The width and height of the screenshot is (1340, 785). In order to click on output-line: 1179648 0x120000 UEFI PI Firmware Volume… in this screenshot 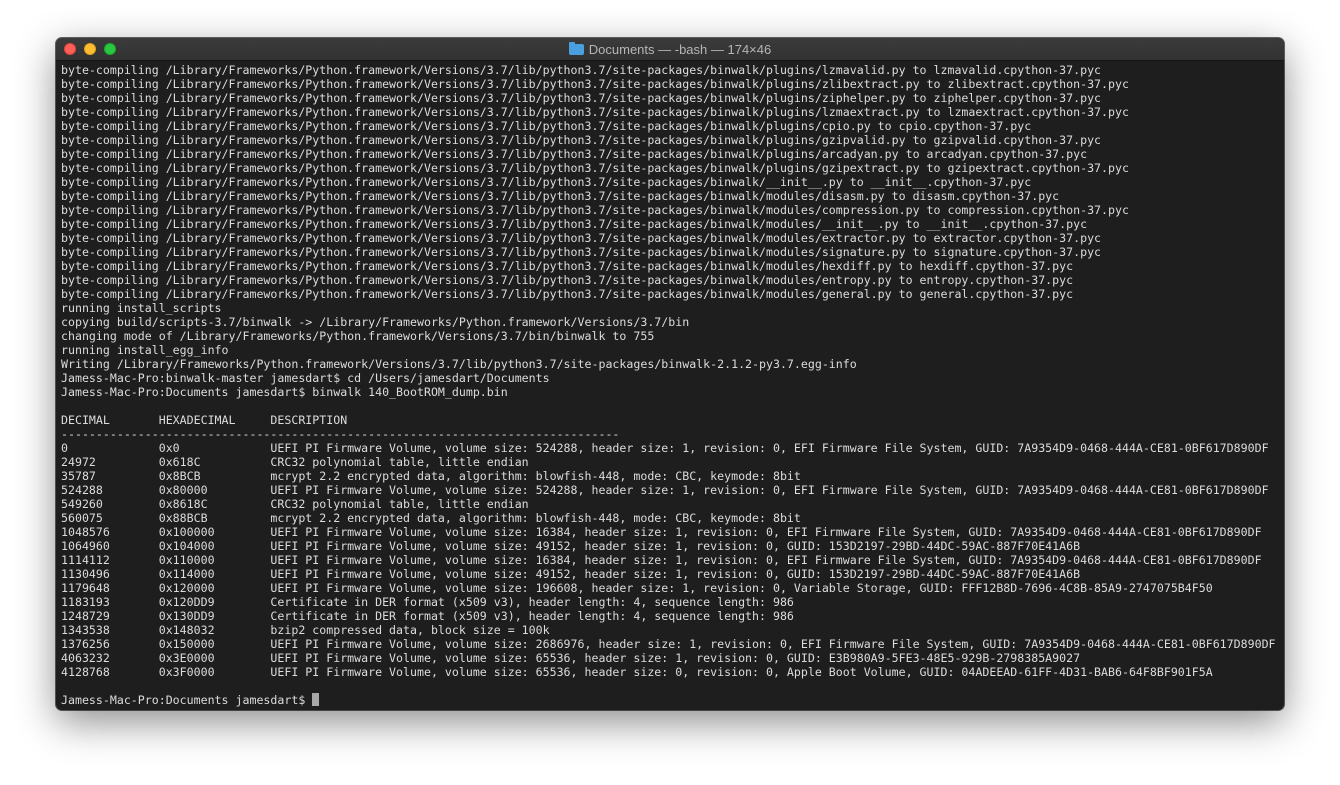, I will do `click(637, 588)`.